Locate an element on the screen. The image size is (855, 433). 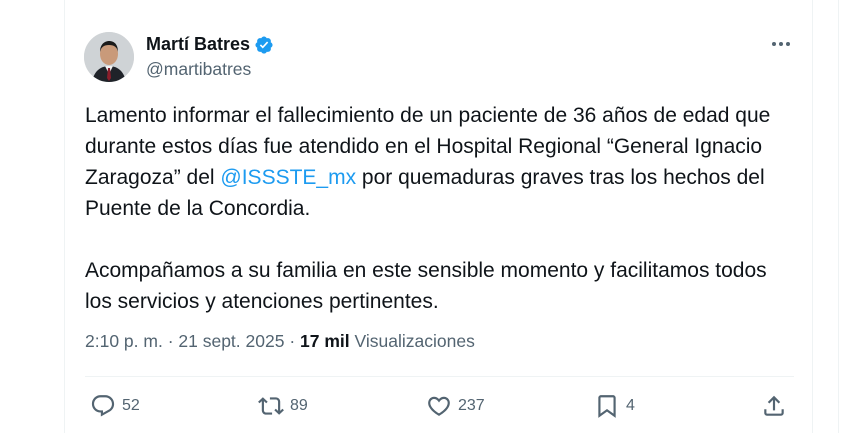
more-icon is located at coordinates (781, 44).